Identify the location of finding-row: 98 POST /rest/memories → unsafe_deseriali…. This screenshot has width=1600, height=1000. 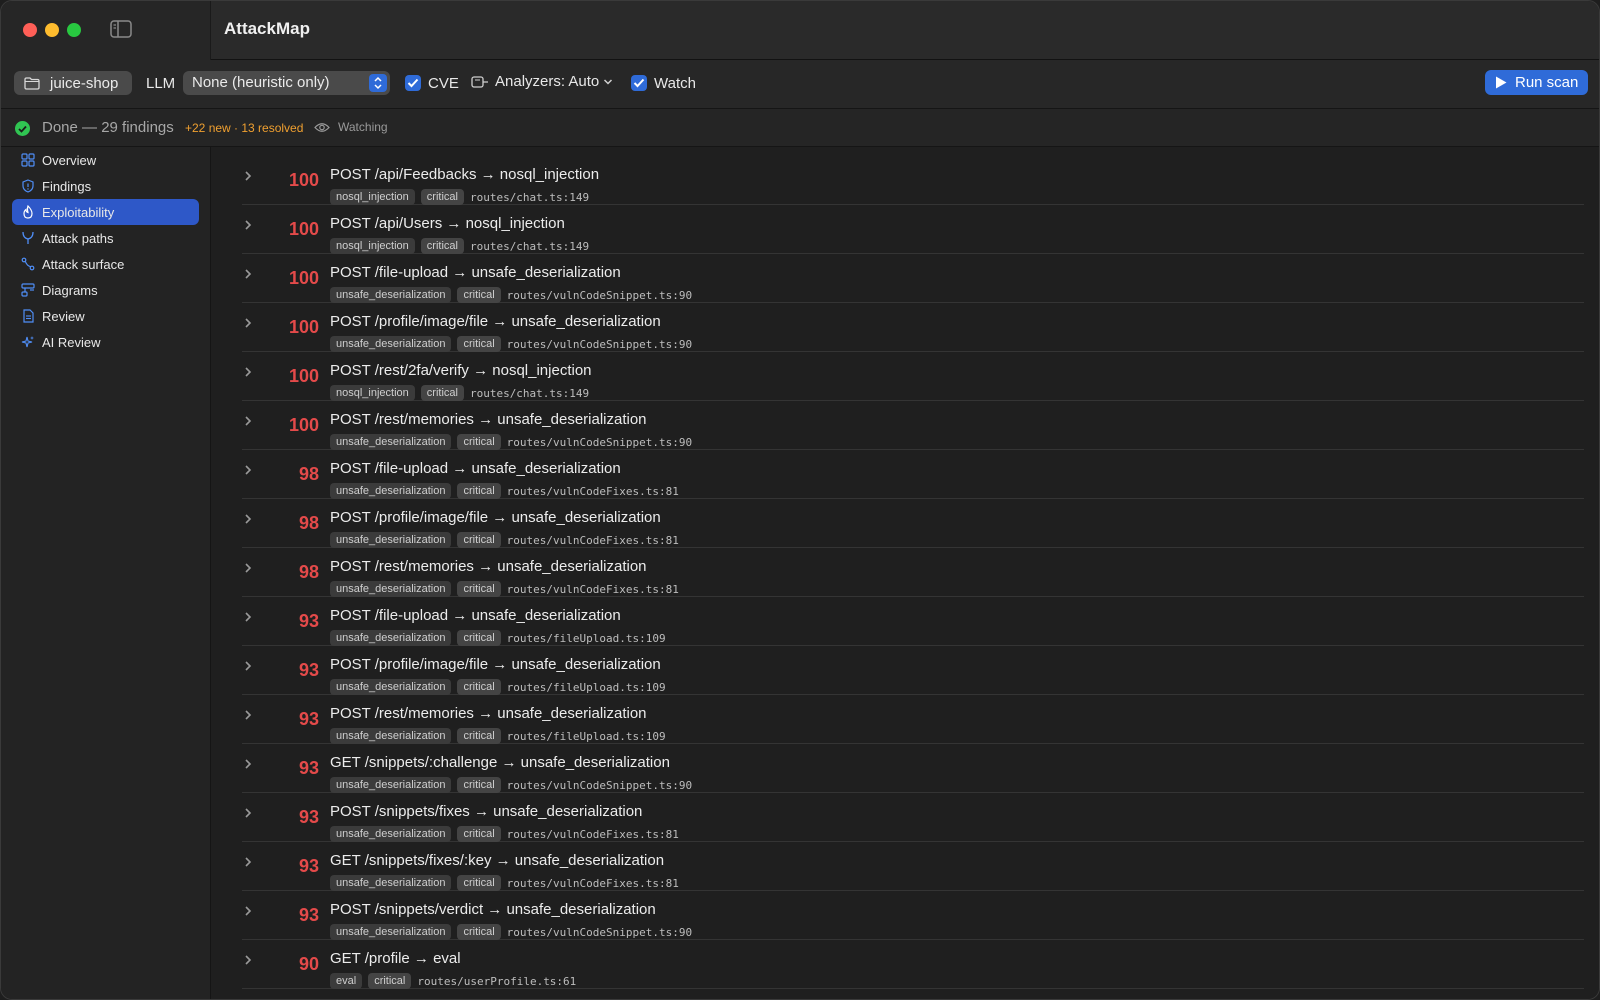
(913, 572).